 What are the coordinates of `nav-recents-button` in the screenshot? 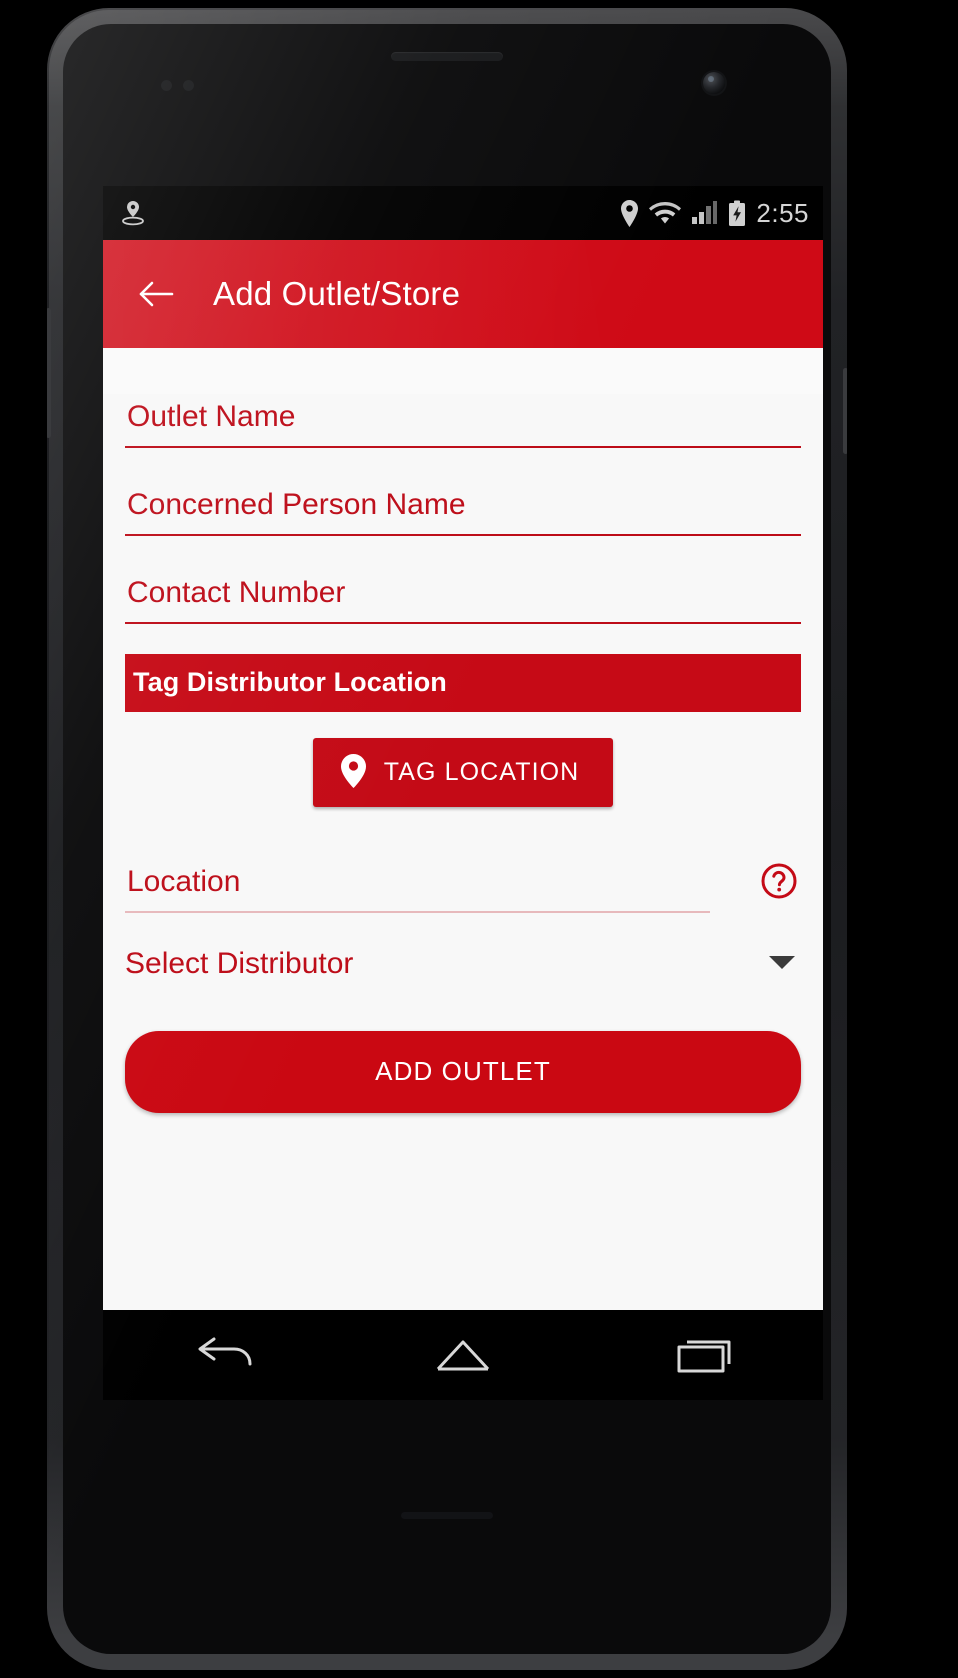 It's located at (703, 1355).